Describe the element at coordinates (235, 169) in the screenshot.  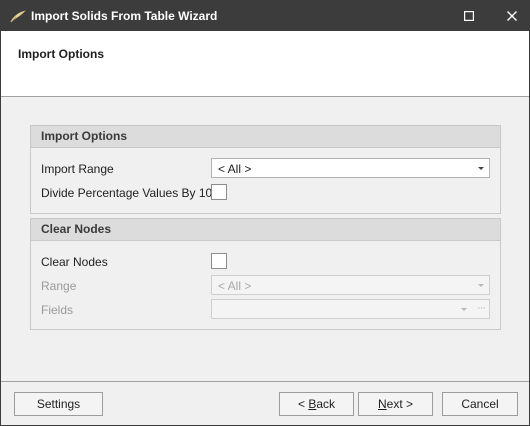
I see `import-range-value: < All >` at that location.